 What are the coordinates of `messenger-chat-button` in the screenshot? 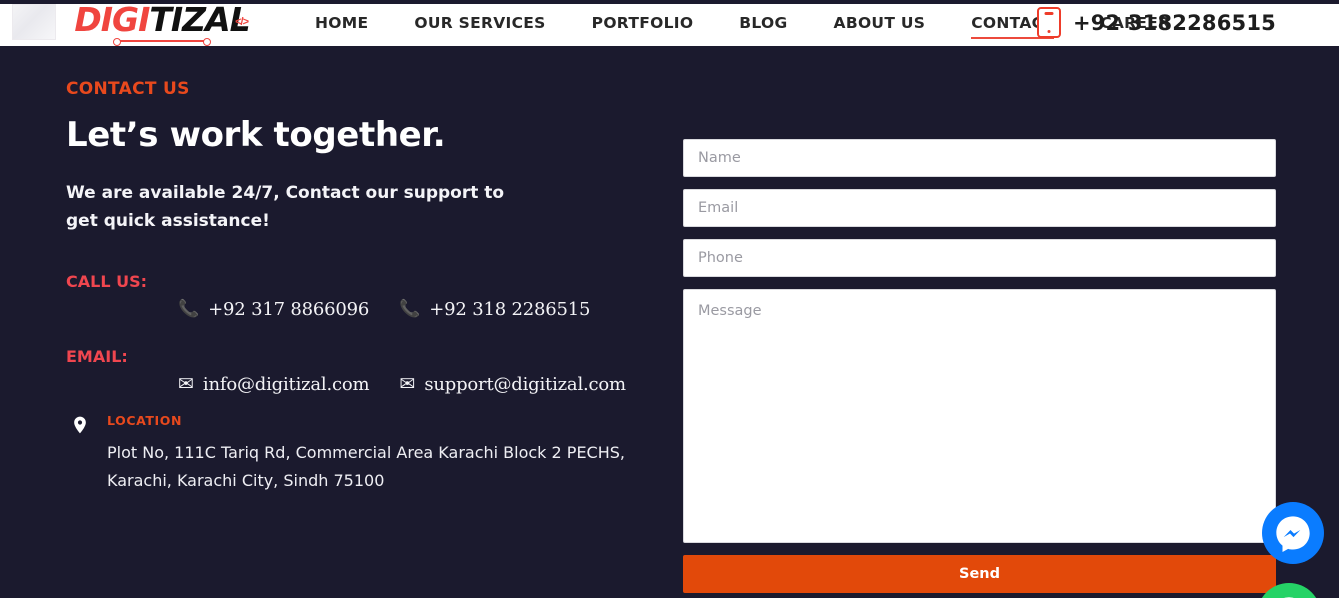 It's located at (1293, 533).